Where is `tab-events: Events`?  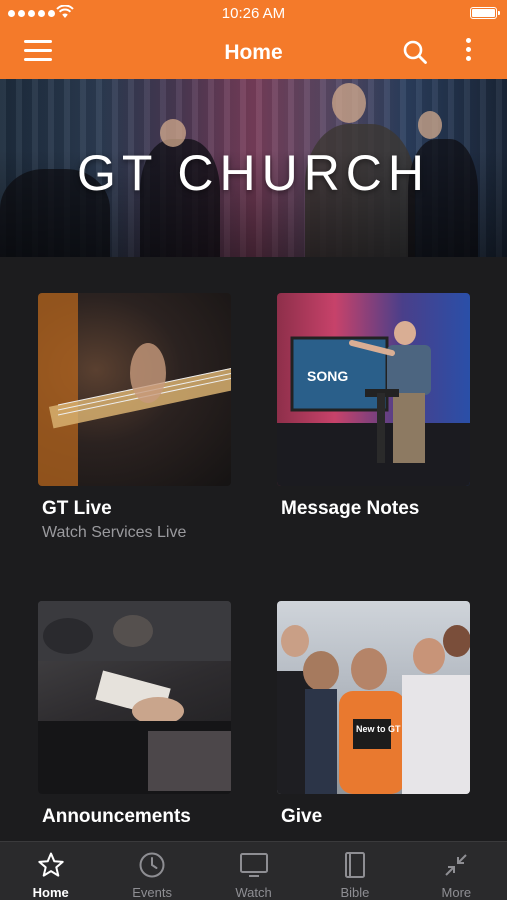
tab-events: Events is located at coordinates (151, 871).